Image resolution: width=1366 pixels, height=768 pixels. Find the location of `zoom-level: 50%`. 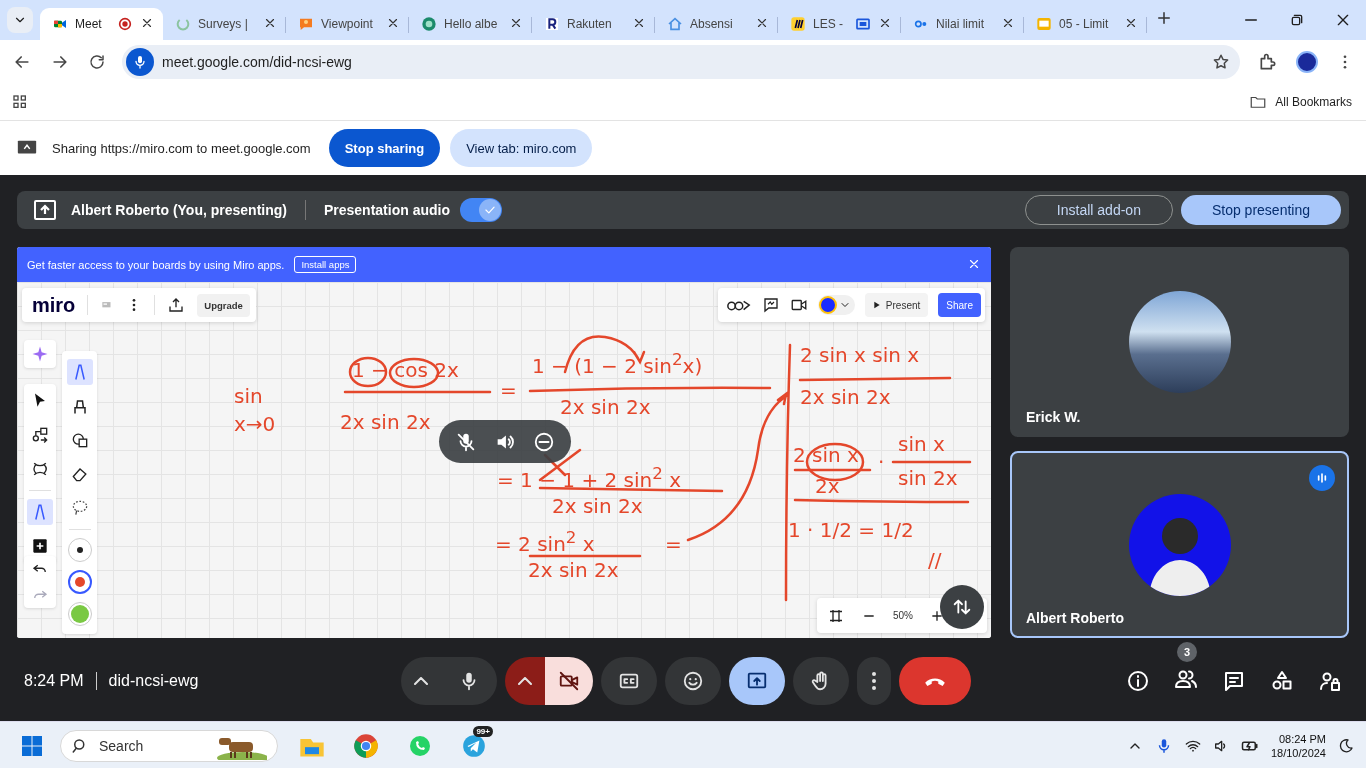

zoom-level: 50% is located at coordinates (903, 615).